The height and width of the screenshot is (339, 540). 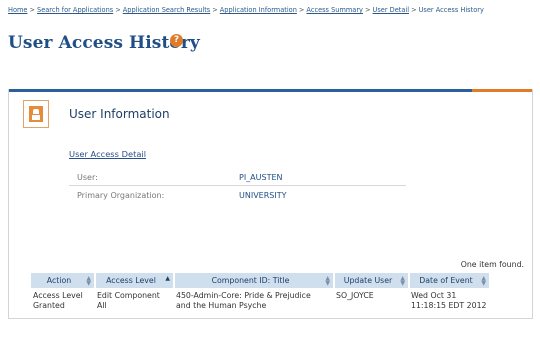 I want to click on results-count: One item found., so click(x=492, y=264).